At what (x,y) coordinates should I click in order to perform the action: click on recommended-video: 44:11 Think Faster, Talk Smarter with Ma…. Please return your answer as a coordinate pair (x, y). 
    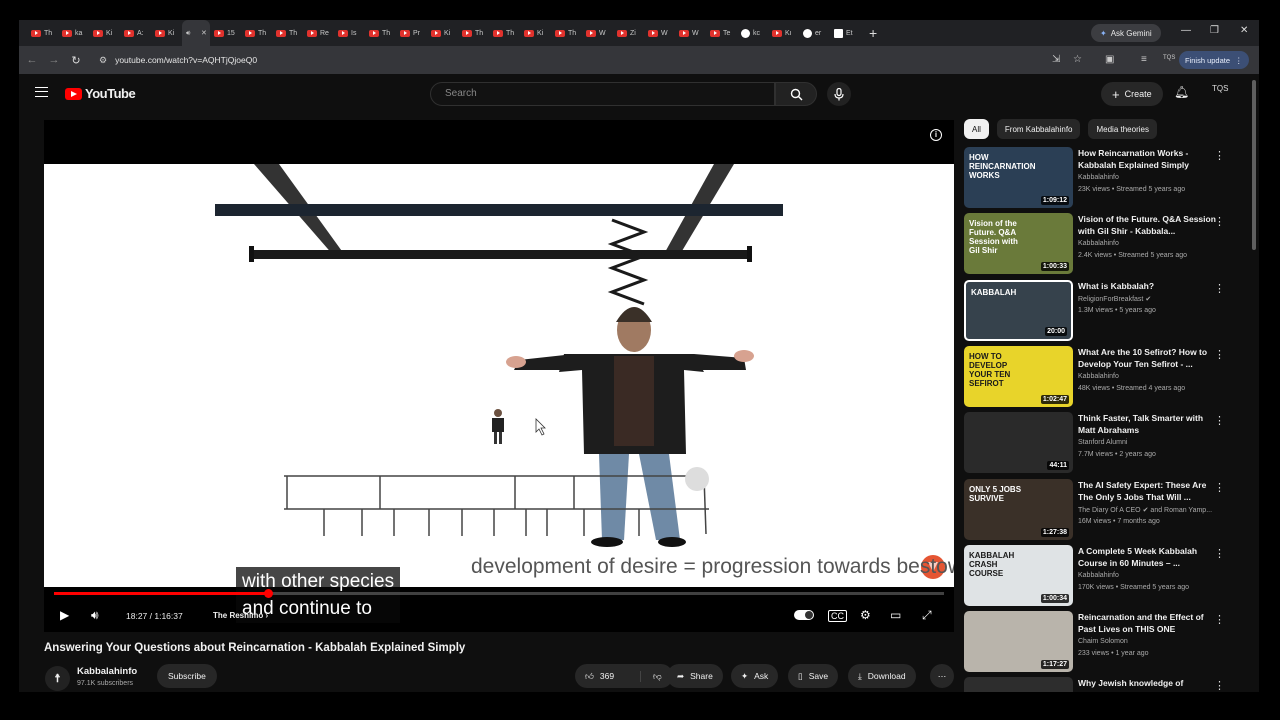
    Looking at the image, I should click on (1099, 443).